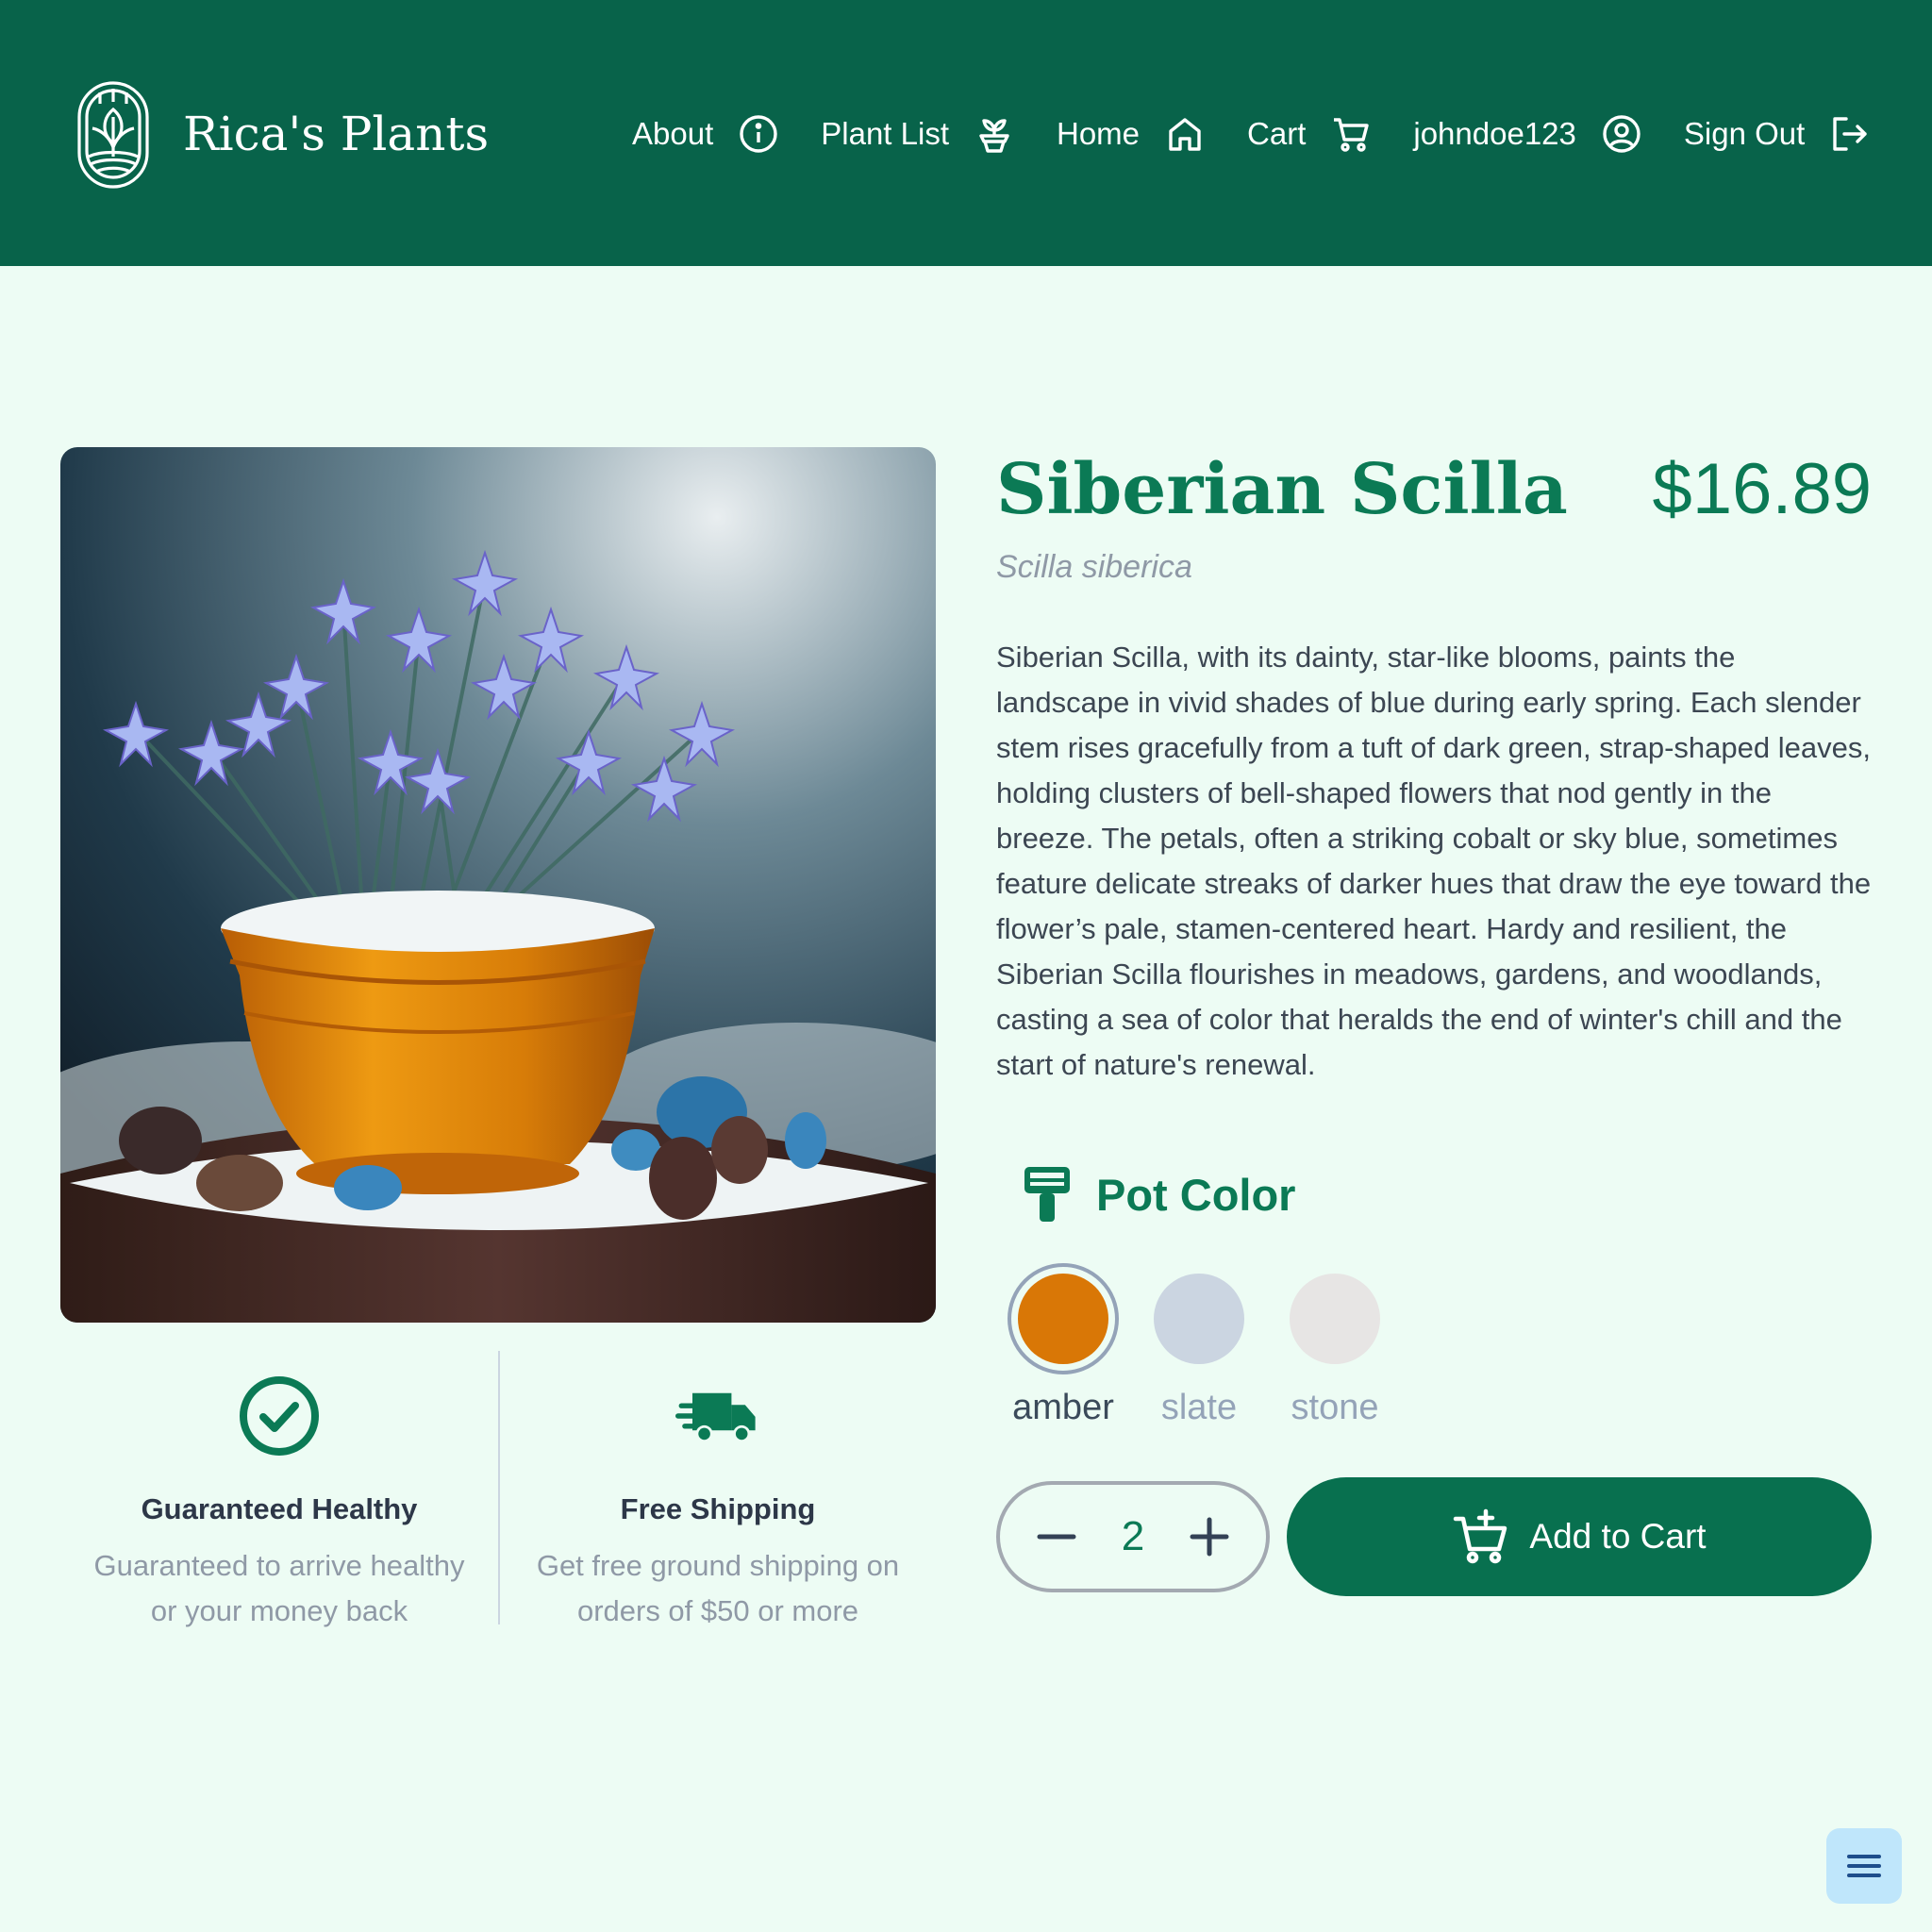  Describe the element at coordinates (1094, 567) in the screenshot. I see `botanical-name: Scilla siberica` at that location.